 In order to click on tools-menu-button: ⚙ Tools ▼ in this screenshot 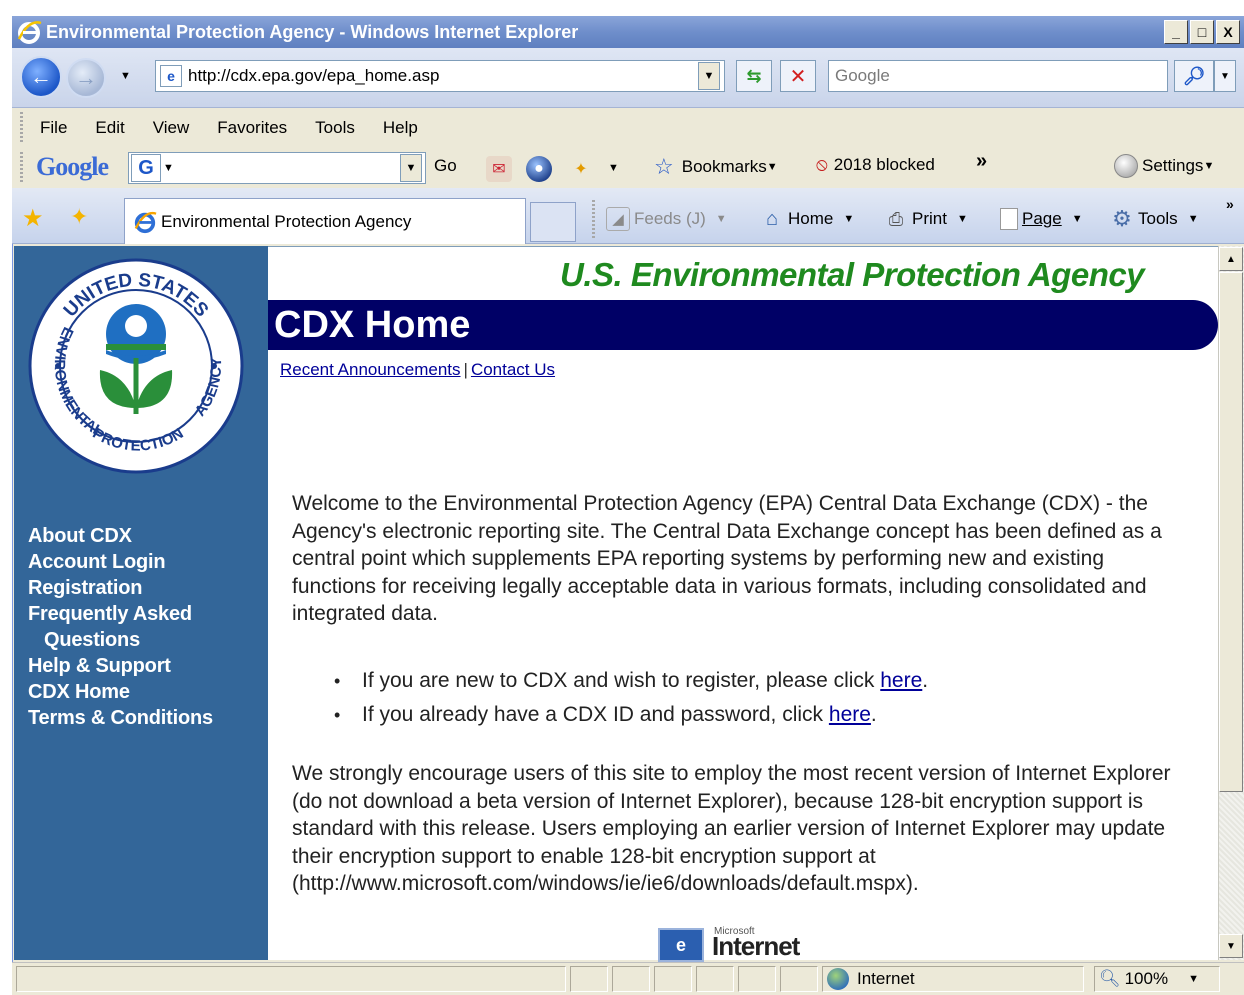, I will do `click(1154, 219)`.